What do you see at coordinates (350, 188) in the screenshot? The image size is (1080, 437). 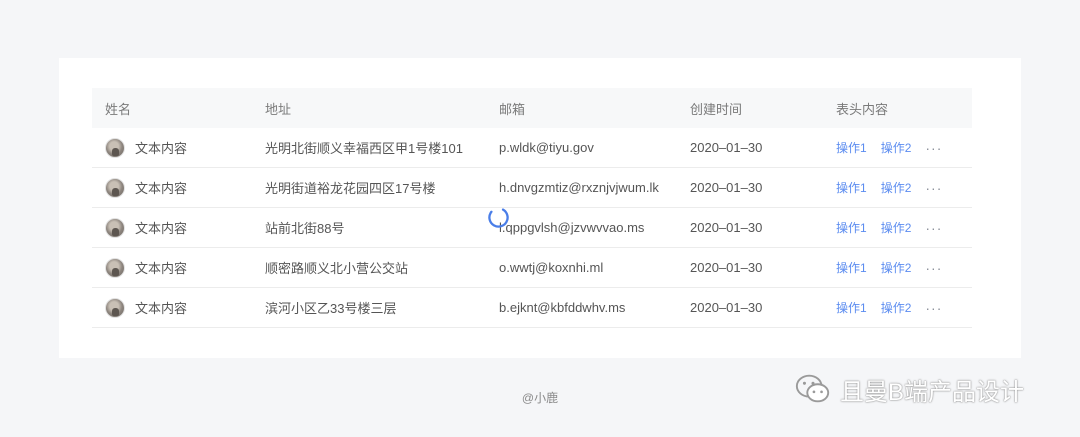 I see `cell-address: 光明街道裕龙花园四区17号楼` at bounding box center [350, 188].